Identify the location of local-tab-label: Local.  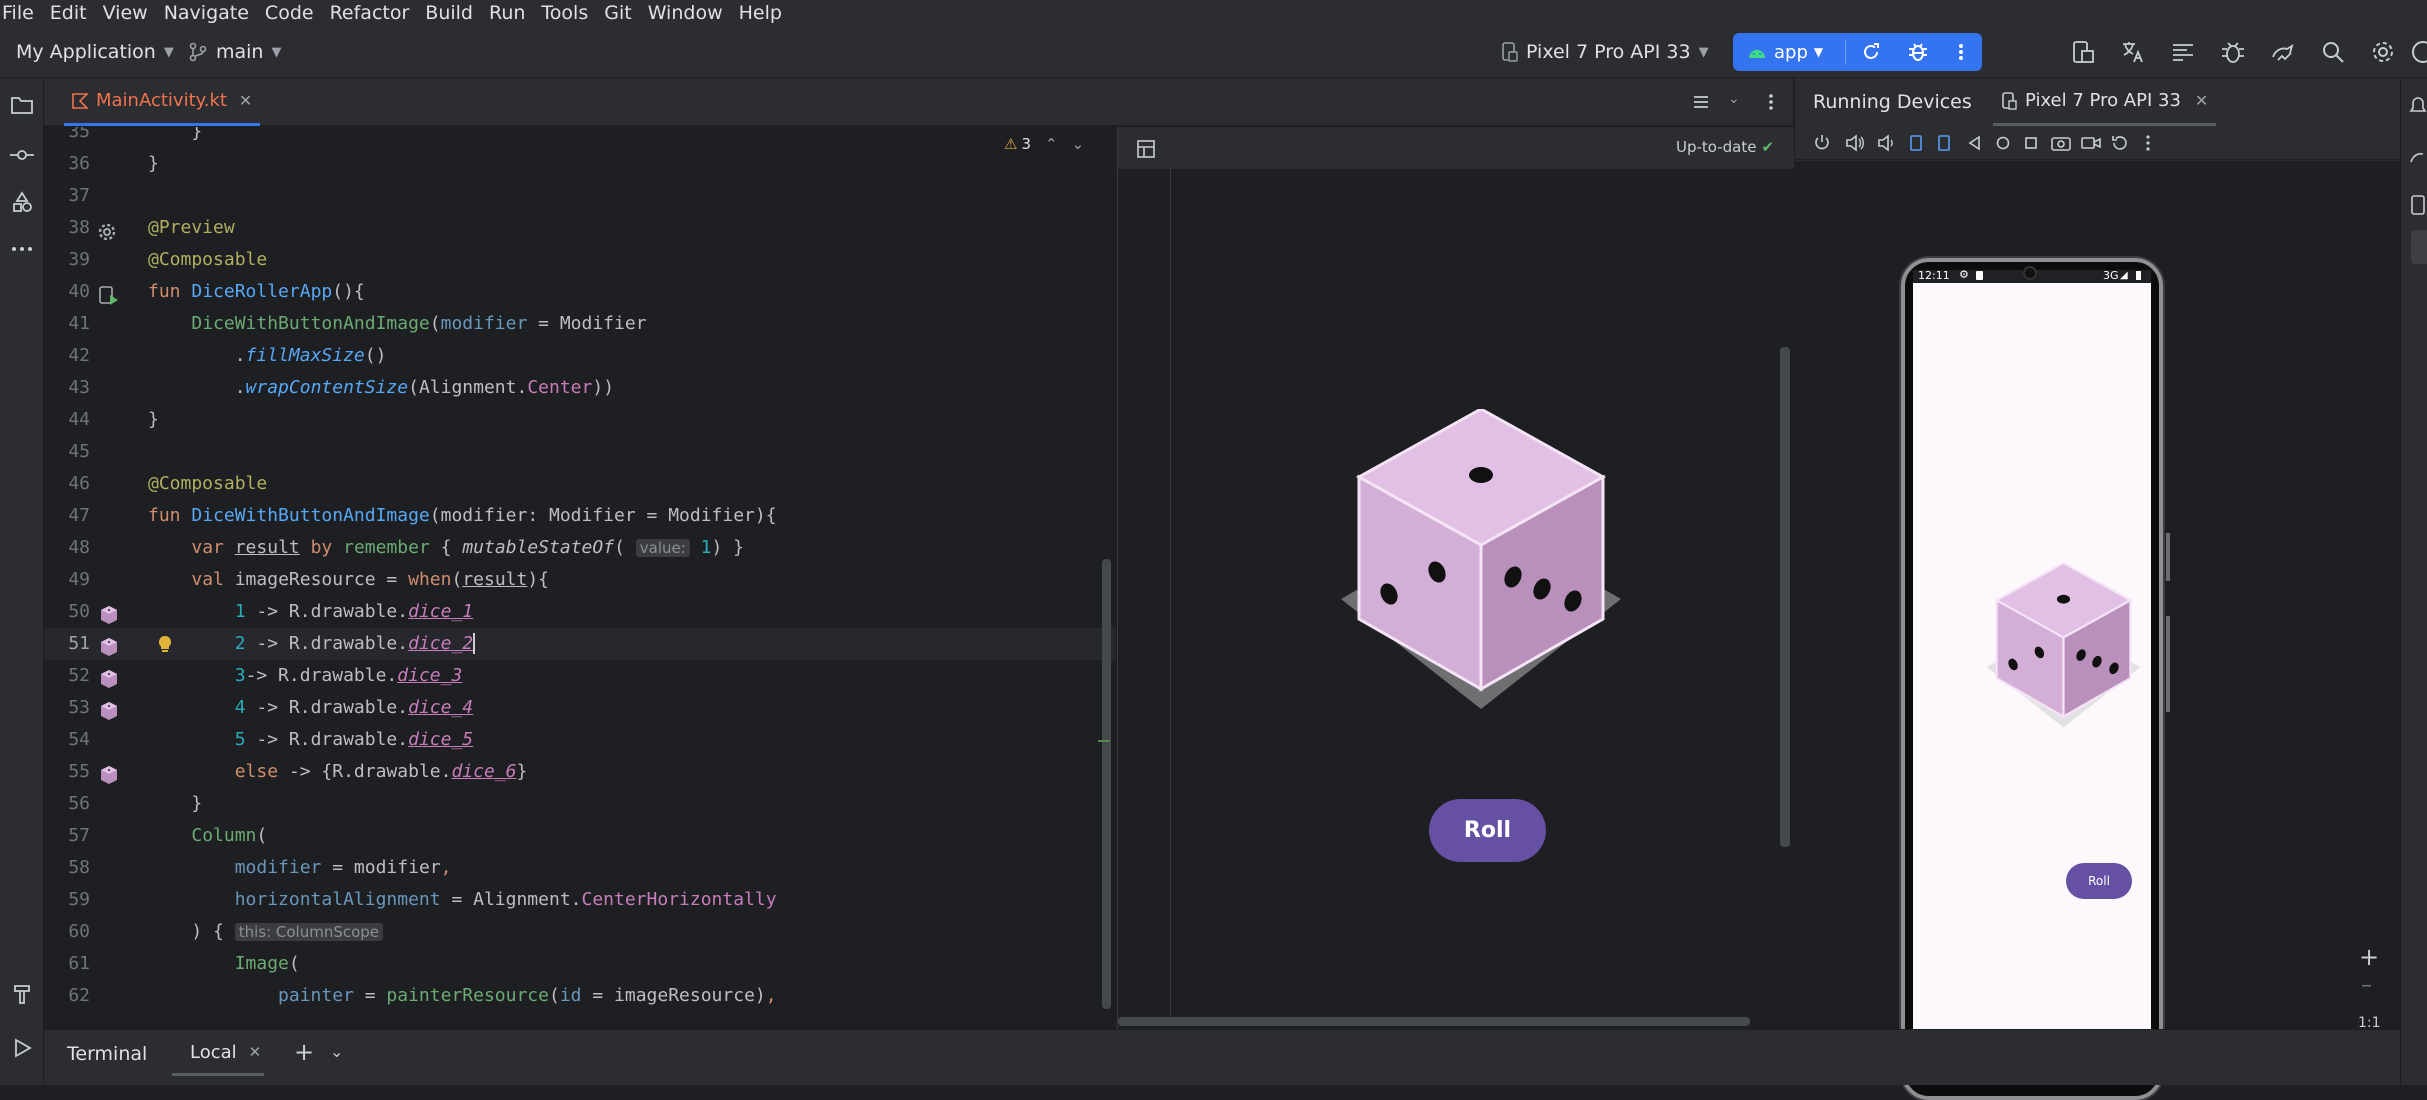
(213, 1052).